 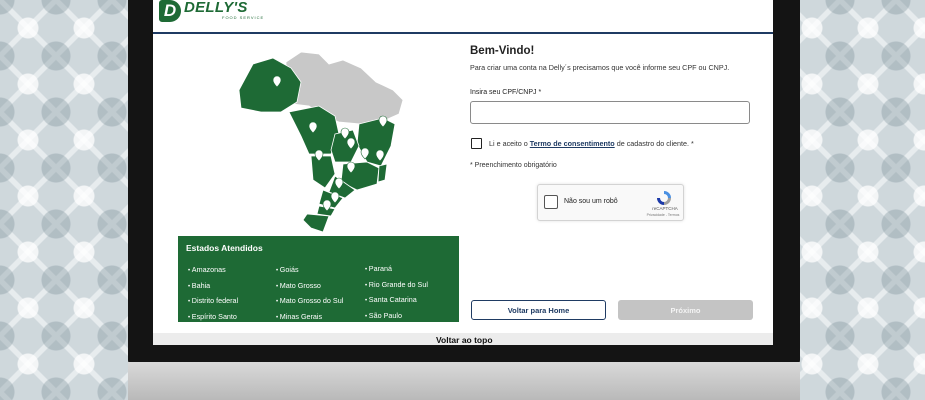 What do you see at coordinates (665, 208) in the screenshot?
I see `recaptcha-brand: reCAPTCHA` at bounding box center [665, 208].